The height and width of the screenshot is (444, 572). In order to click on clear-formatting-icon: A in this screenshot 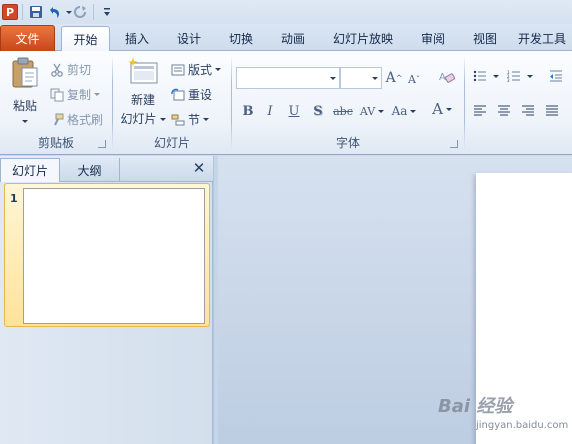, I will do `click(447, 77)`.